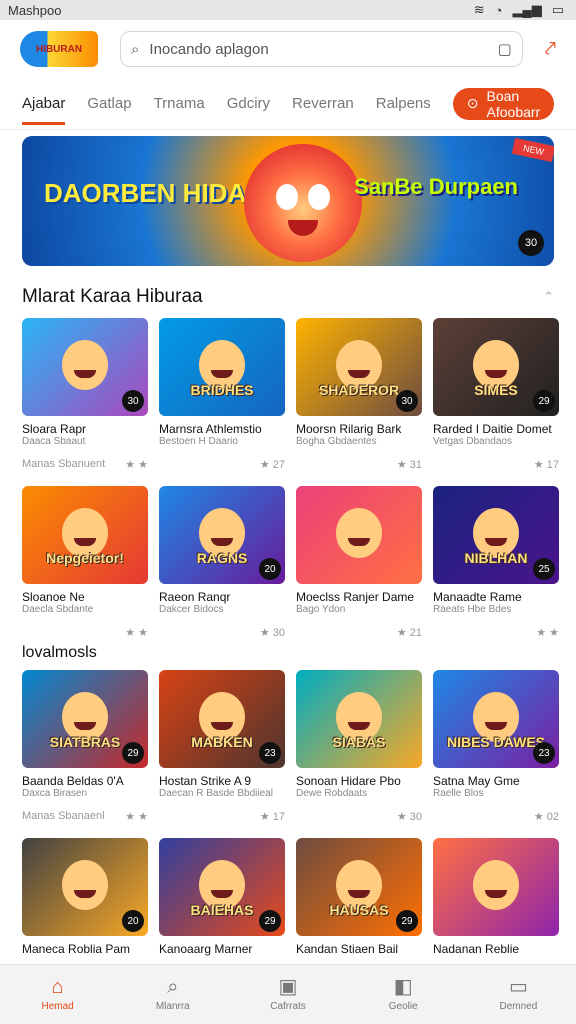 This screenshot has width=576, height=1024. I want to click on app-logo: HIBURAN, so click(59, 49).